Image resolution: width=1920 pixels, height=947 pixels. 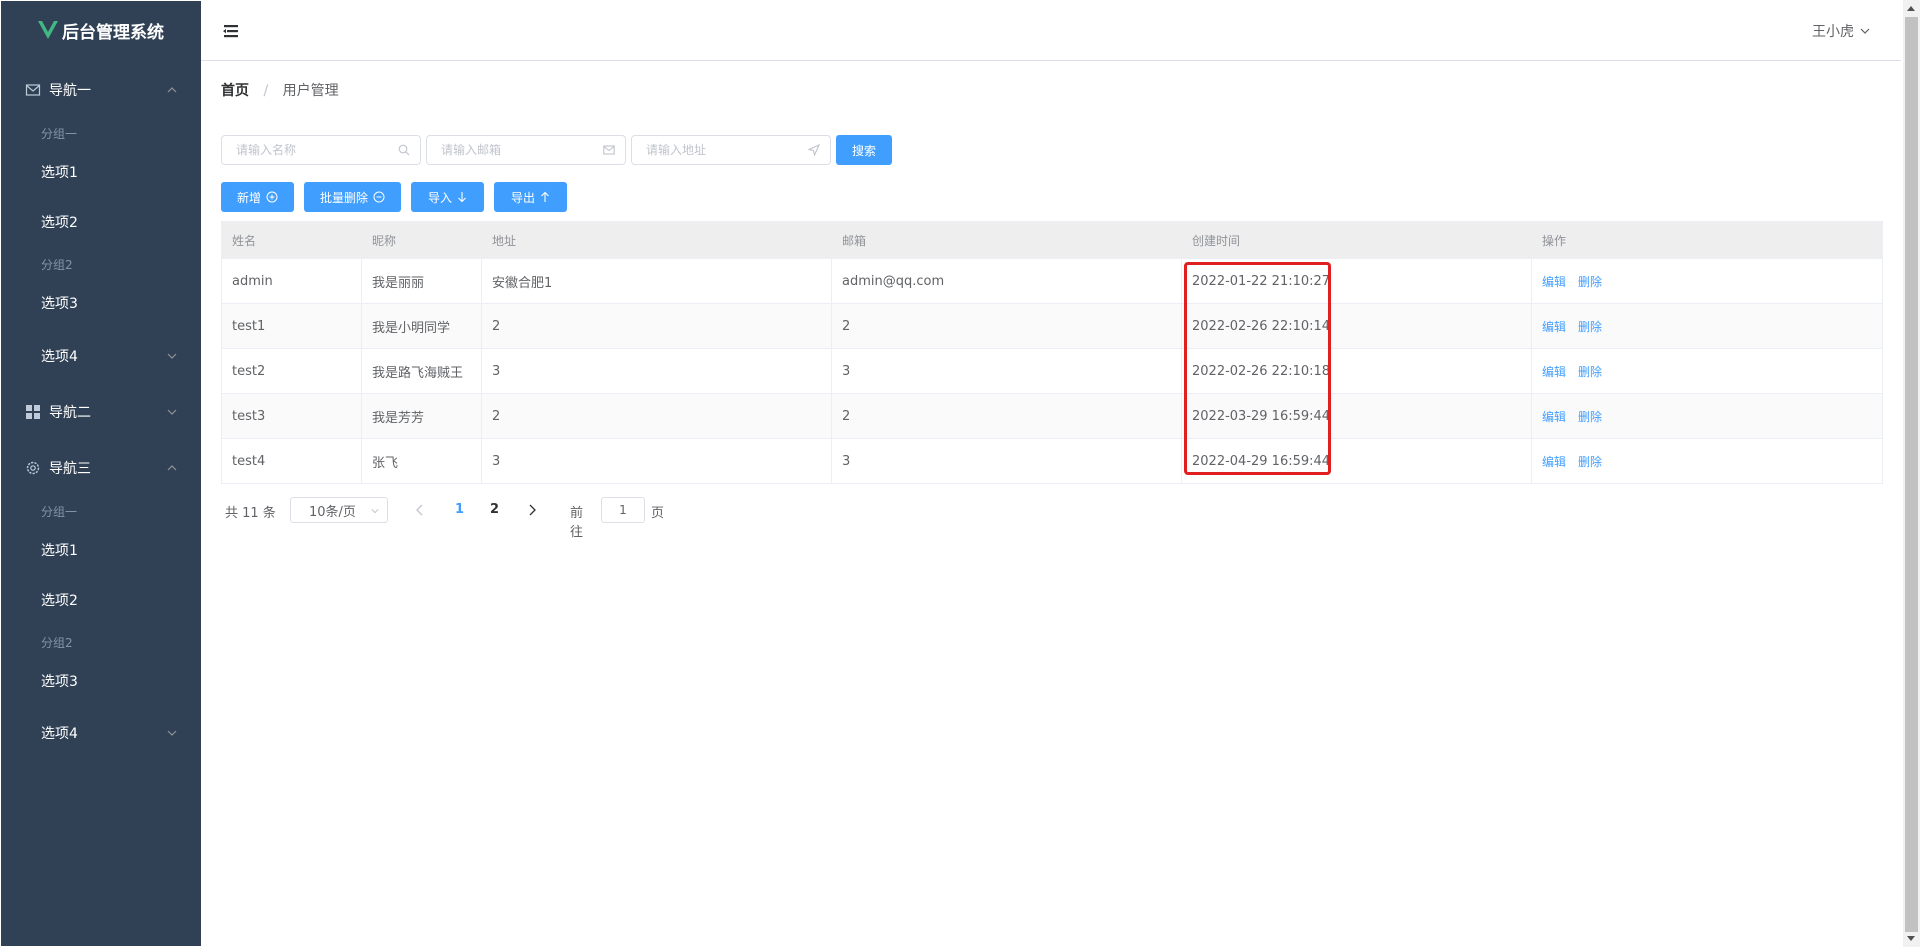 What do you see at coordinates (57, 643) in the screenshot?
I see `menu-group-title: 分组2` at bounding box center [57, 643].